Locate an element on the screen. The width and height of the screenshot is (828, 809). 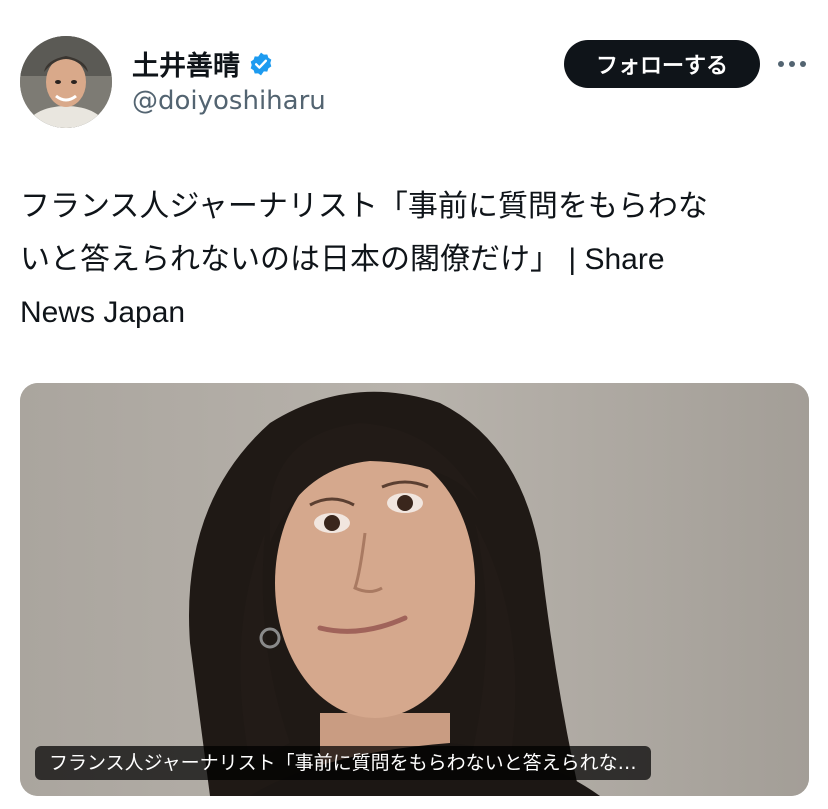
avatar is located at coordinates (66, 82).